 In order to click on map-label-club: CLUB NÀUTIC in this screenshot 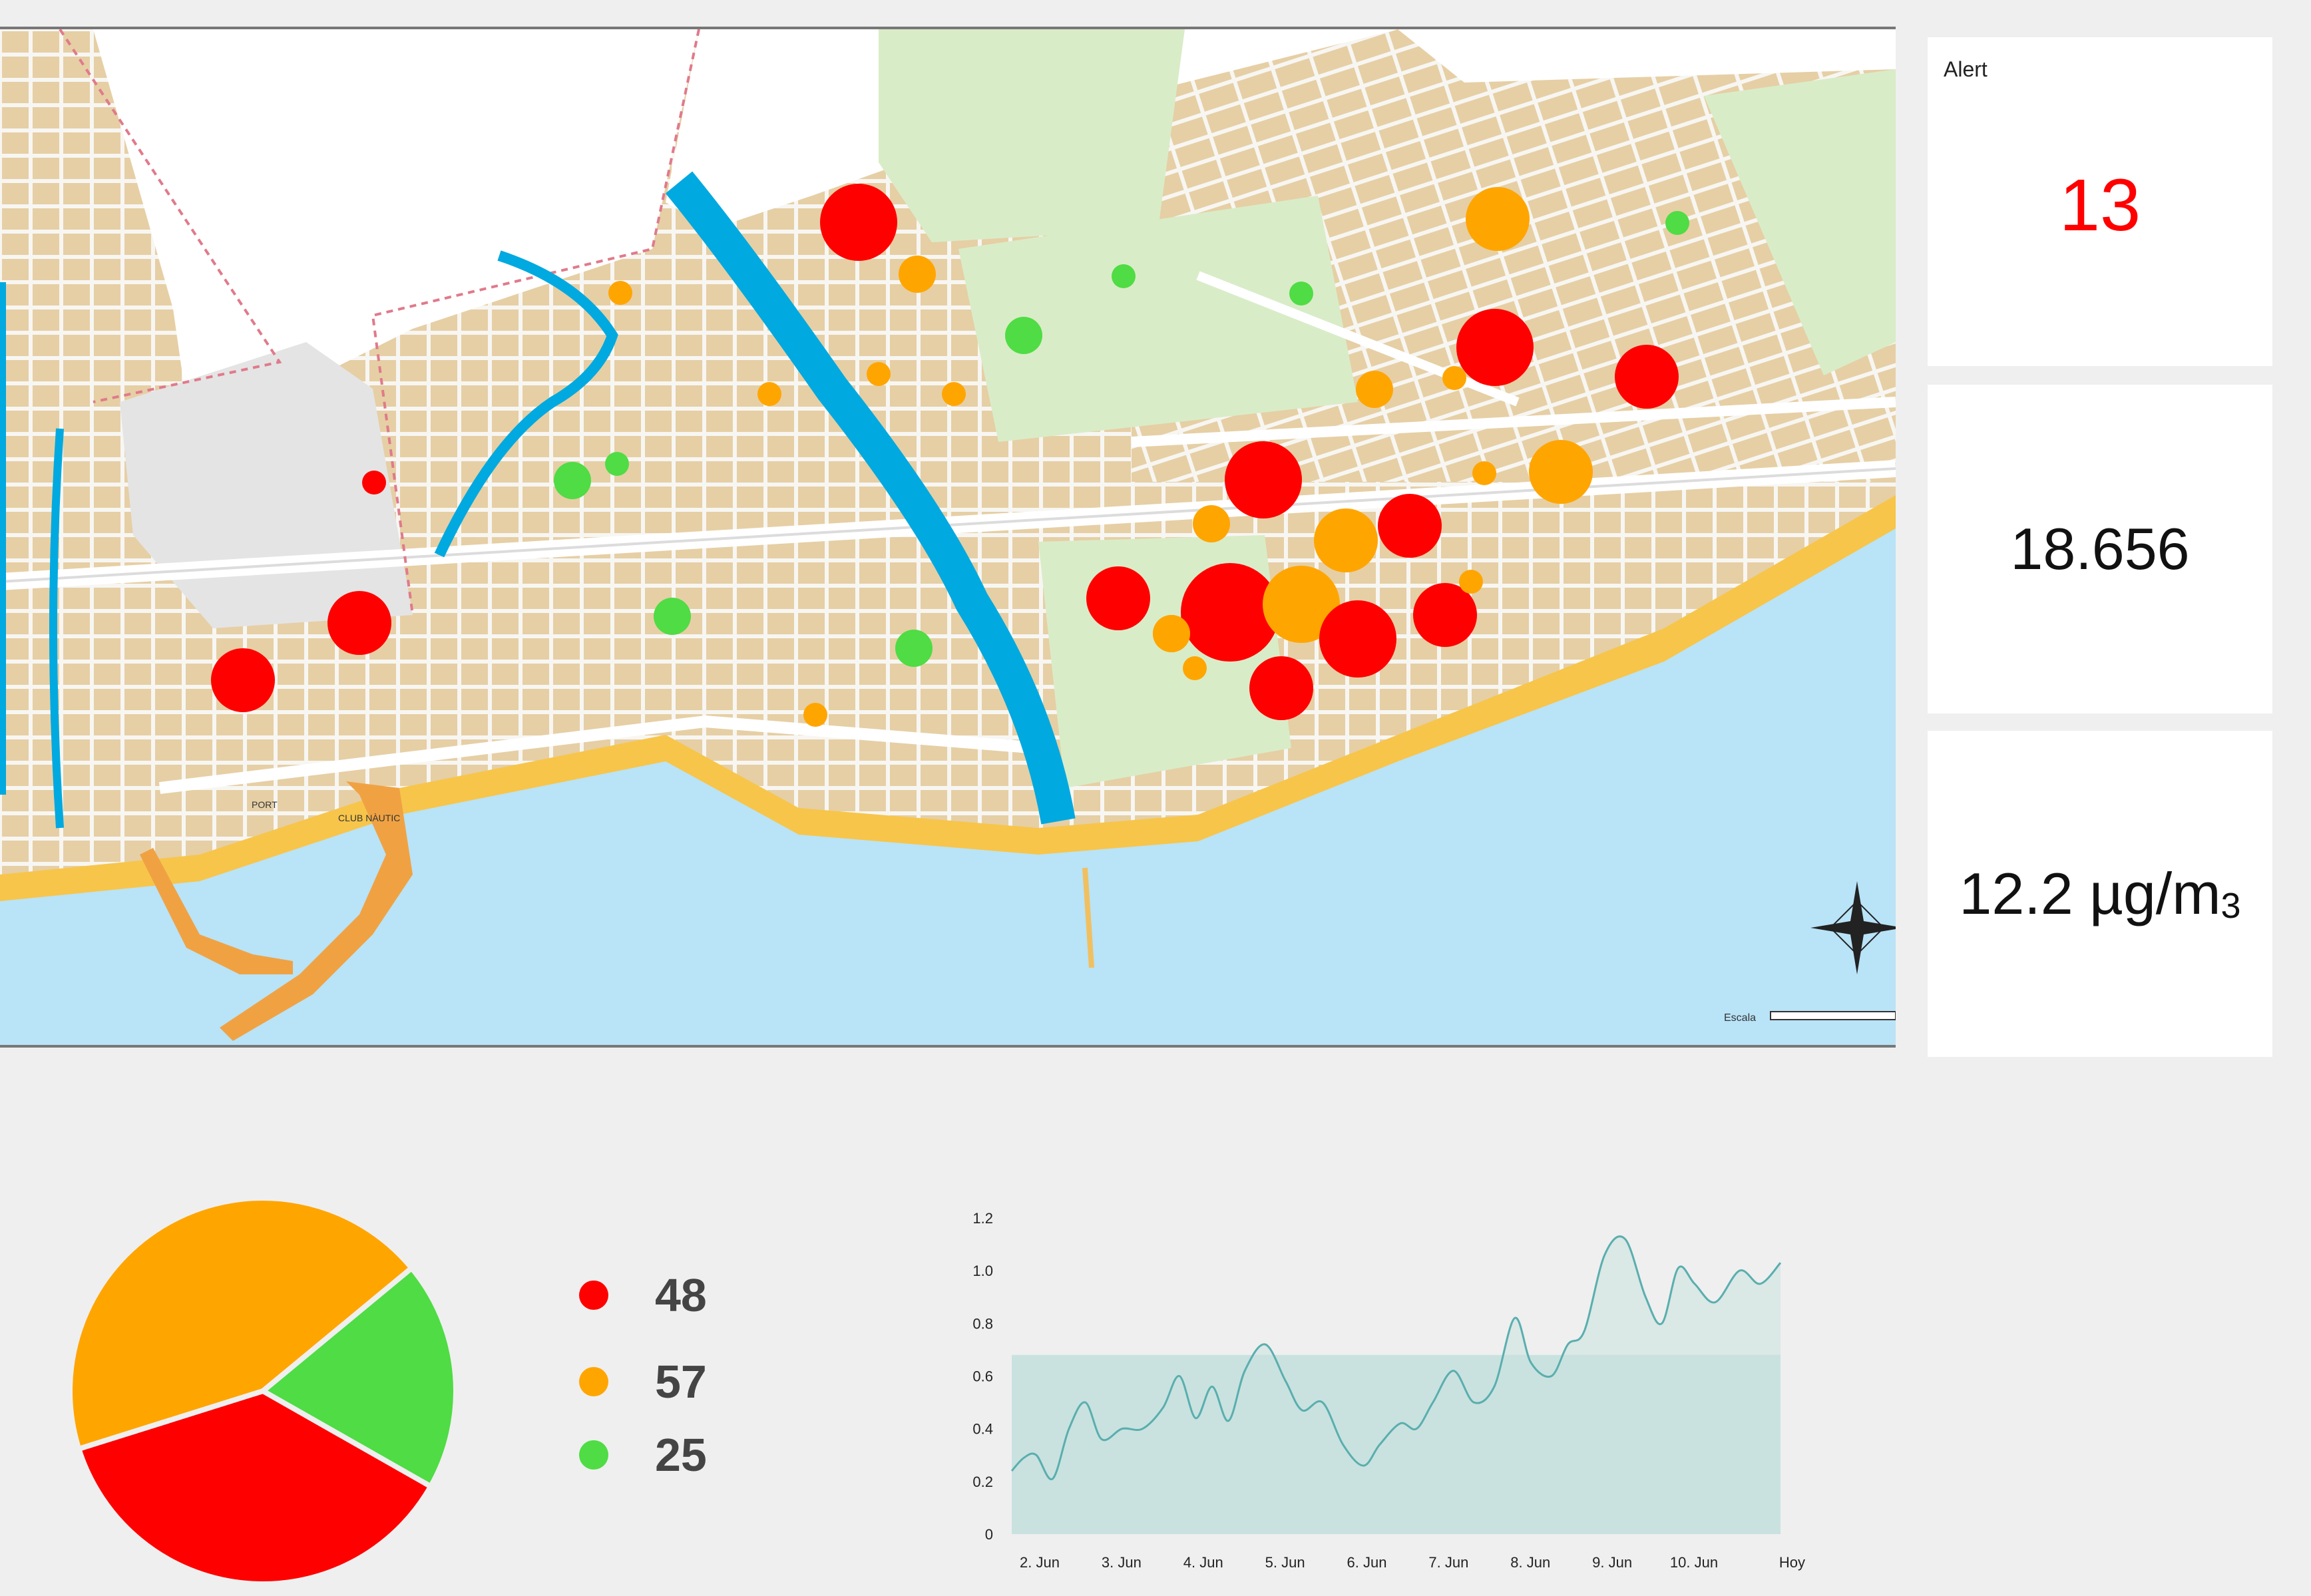, I will do `click(369, 818)`.